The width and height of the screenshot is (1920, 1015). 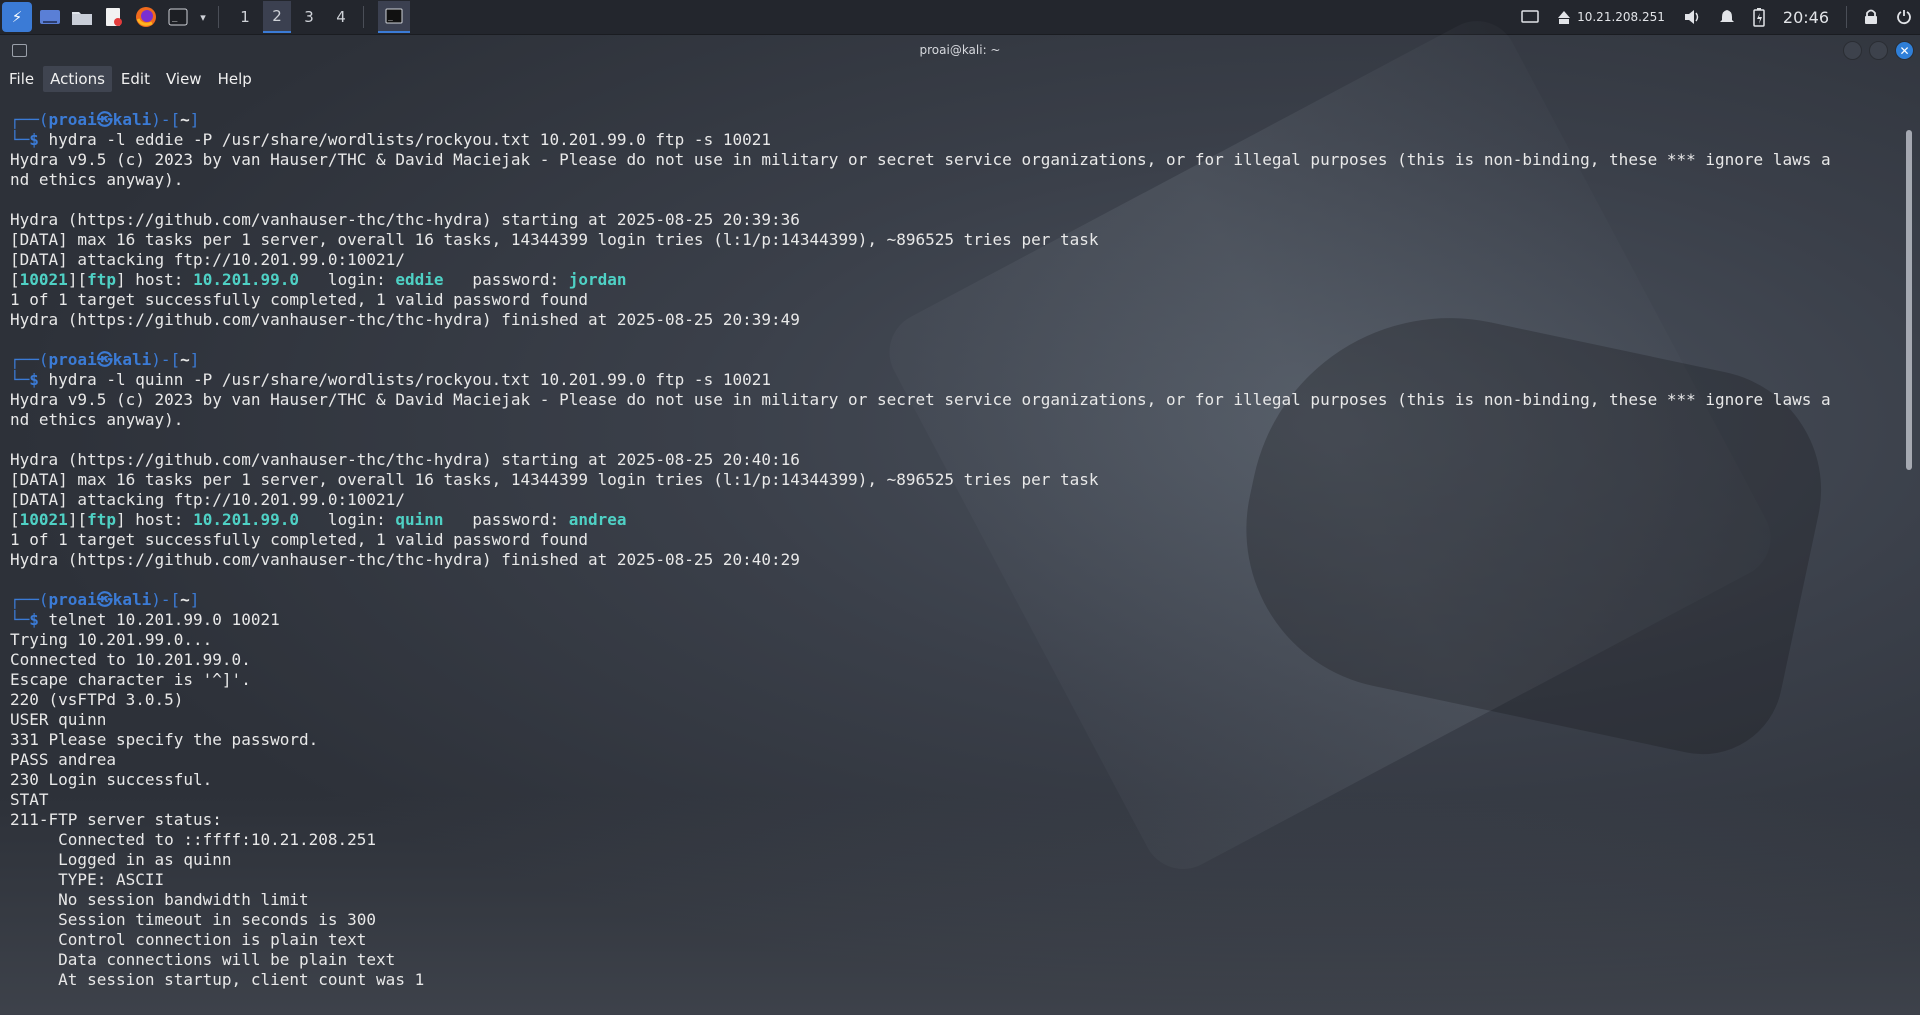 I want to click on firefox-icon, so click(x=146, y=17).